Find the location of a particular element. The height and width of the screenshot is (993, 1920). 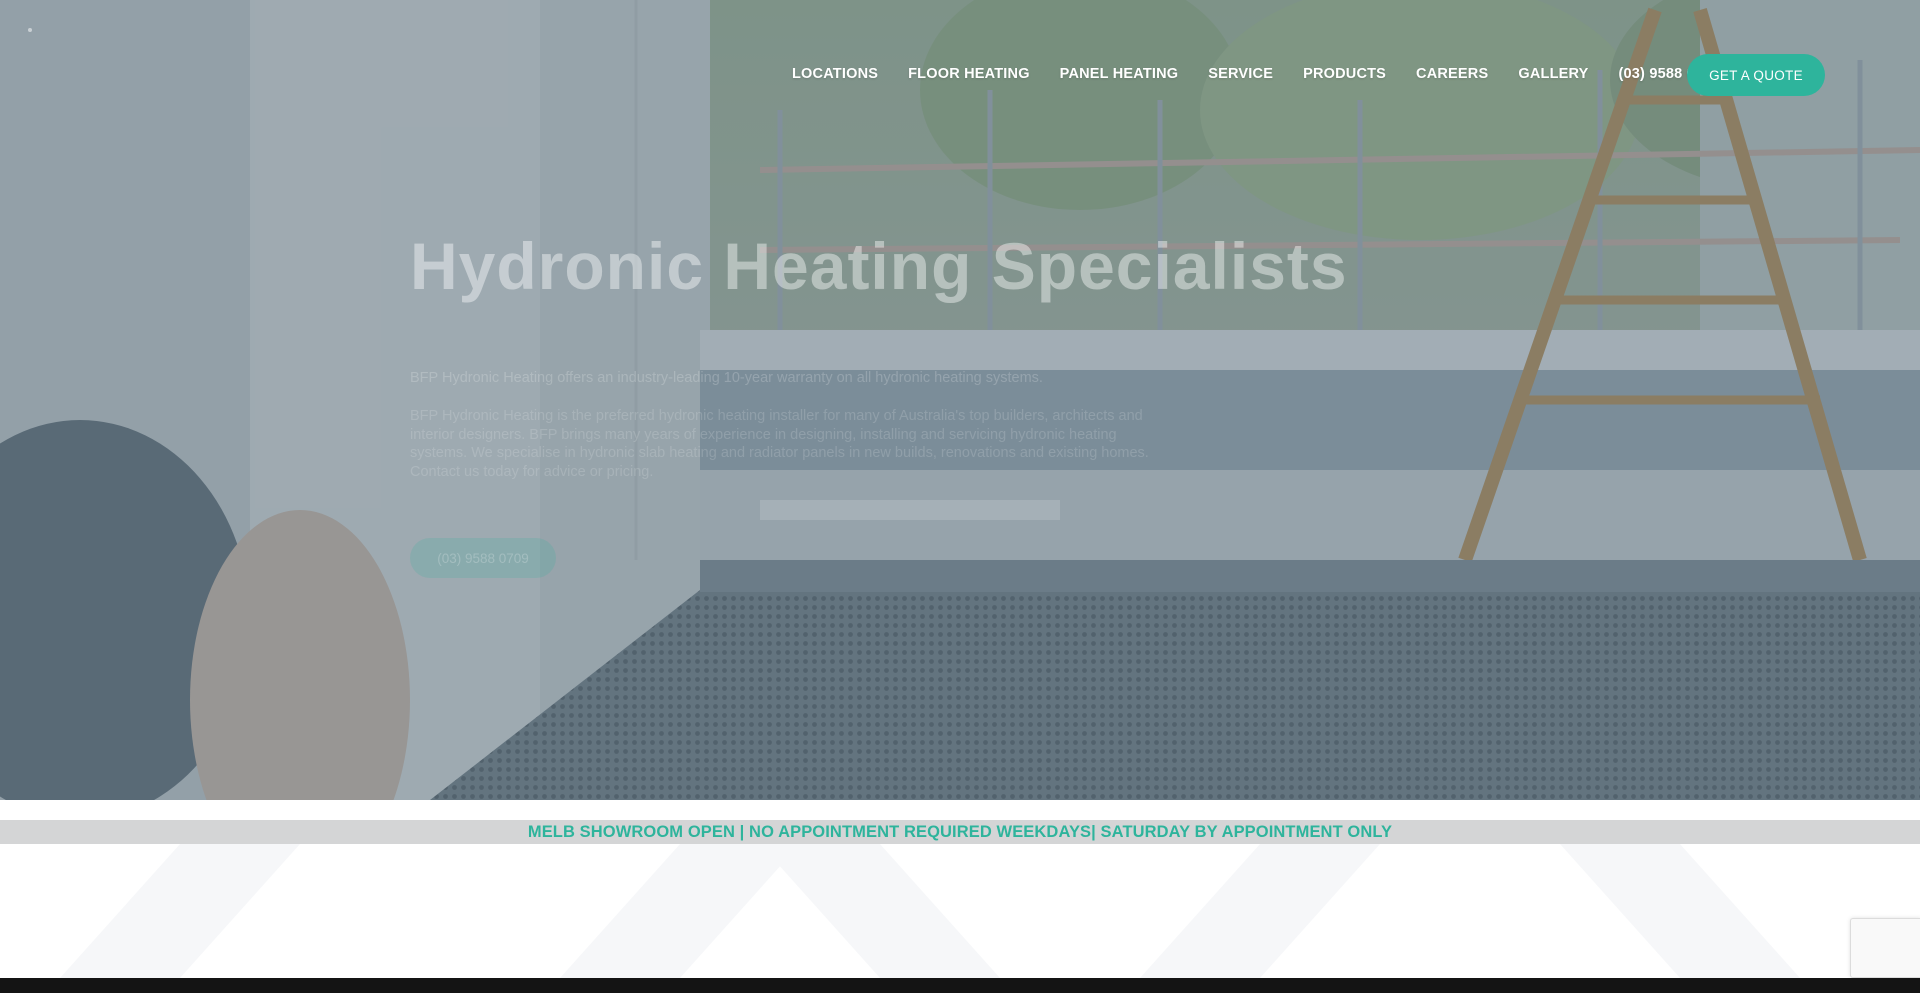

hero-title: Hydronic Heating Specialists is located at coordinates (879, 266).